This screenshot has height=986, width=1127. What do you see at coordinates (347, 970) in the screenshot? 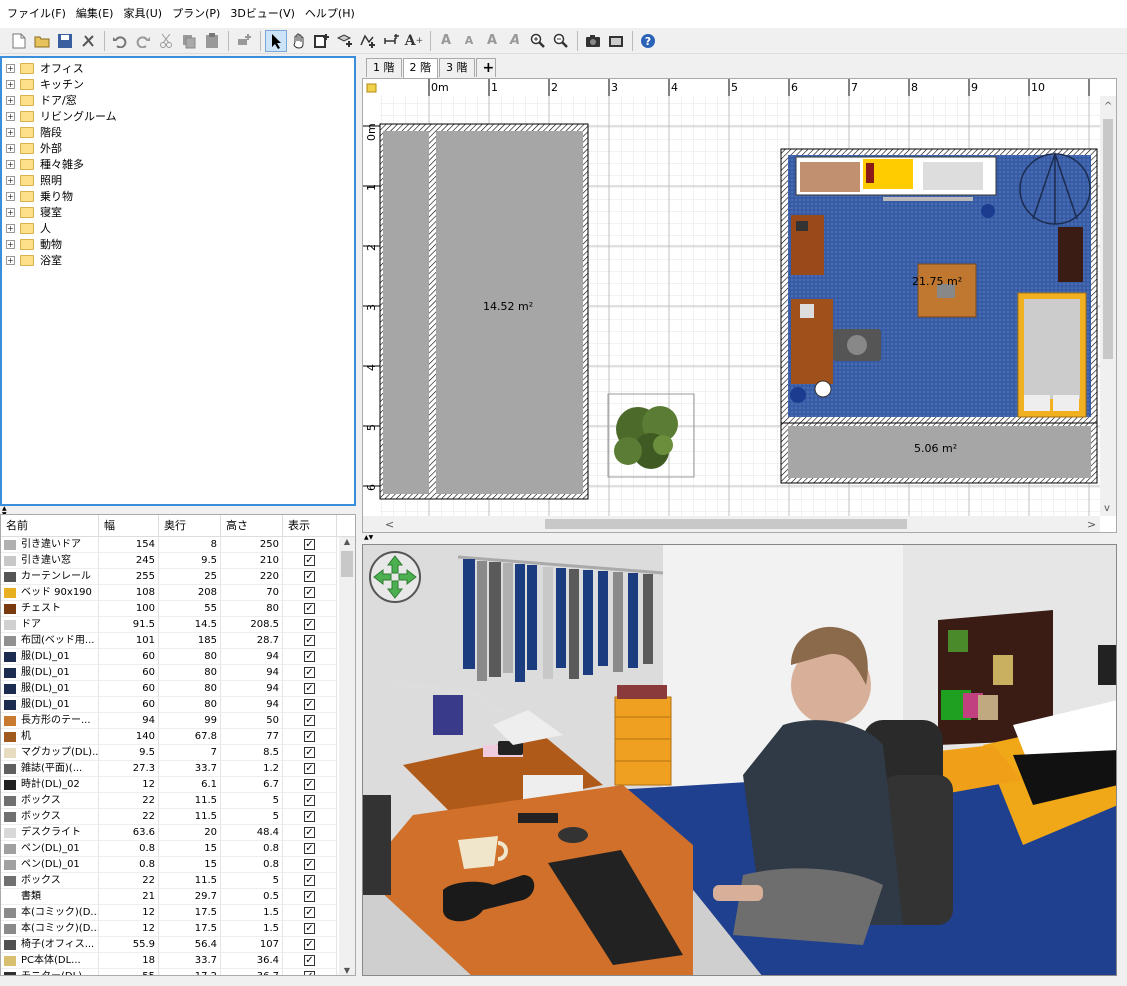
I see `scroll-down-icon: ▼` at bounding box center [347, 970].